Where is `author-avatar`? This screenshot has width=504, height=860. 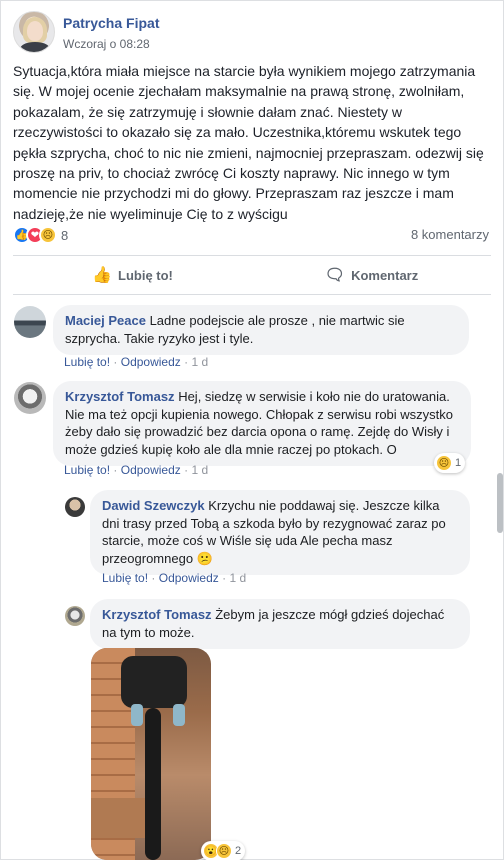 author-avatar is located at coordinates (34, 32).